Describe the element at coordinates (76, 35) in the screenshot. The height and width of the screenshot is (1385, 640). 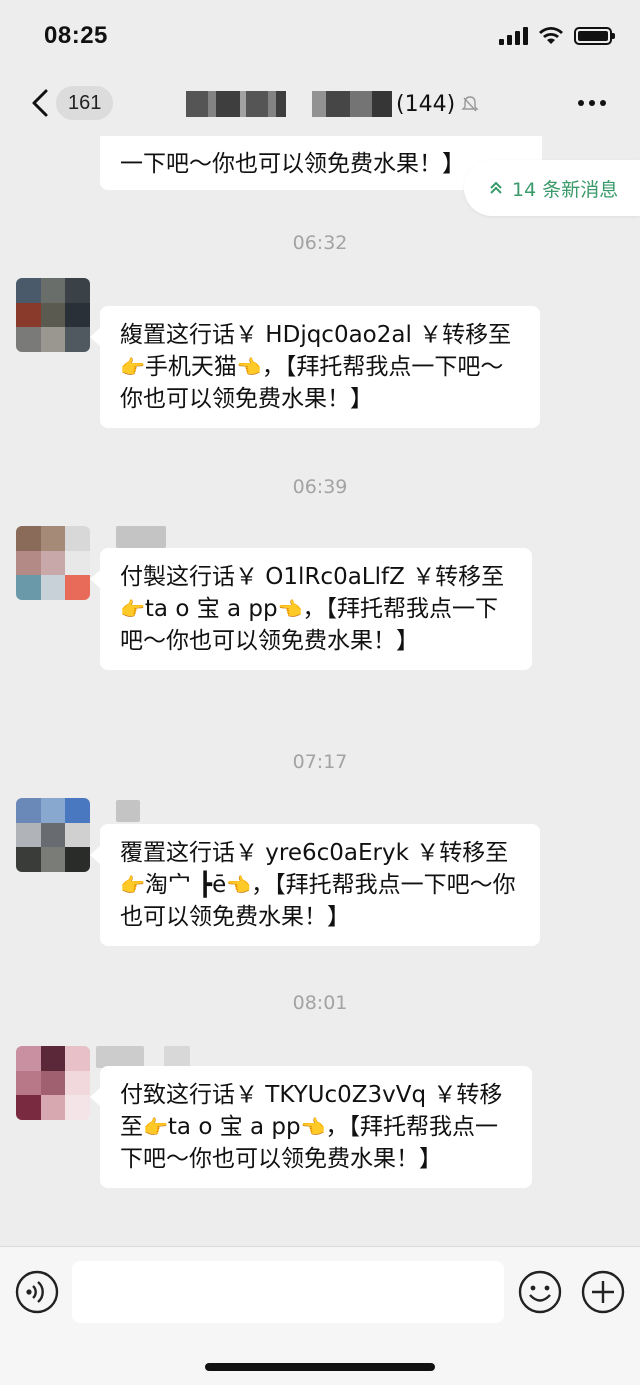
I see `status-time: 08:25` at that location.